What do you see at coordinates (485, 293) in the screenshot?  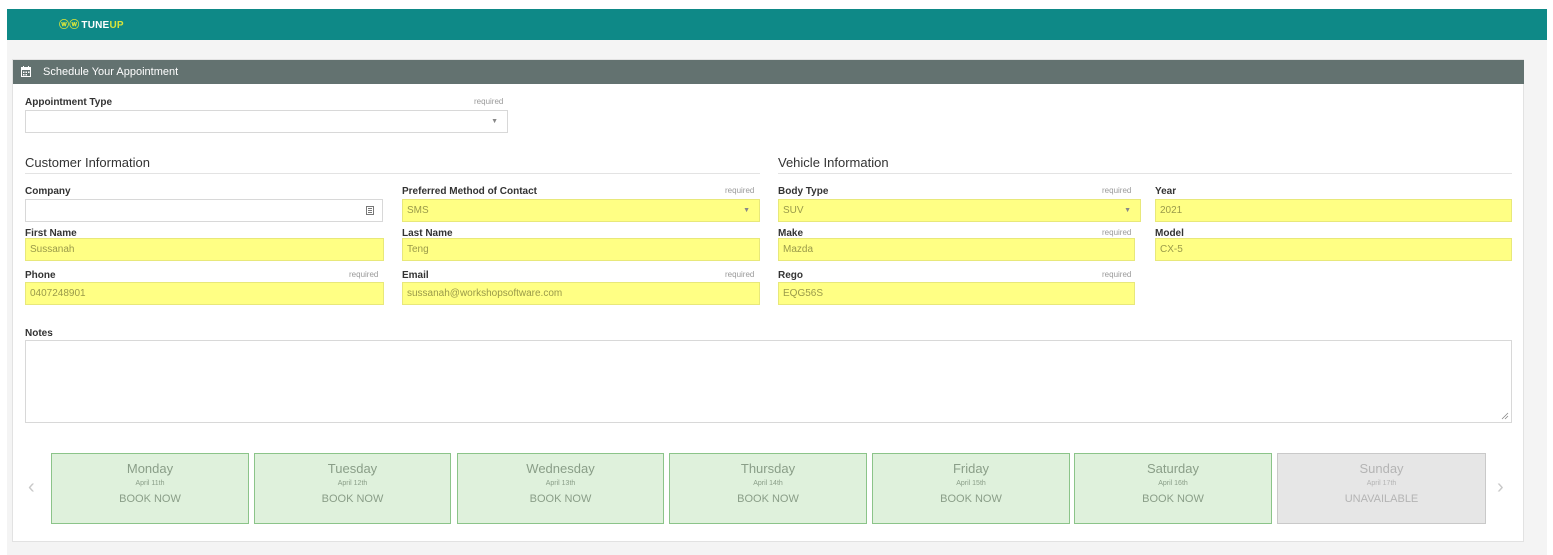 I see `email-value: sussanah@workshopsoftware.com` at bounding box center [485, 293].